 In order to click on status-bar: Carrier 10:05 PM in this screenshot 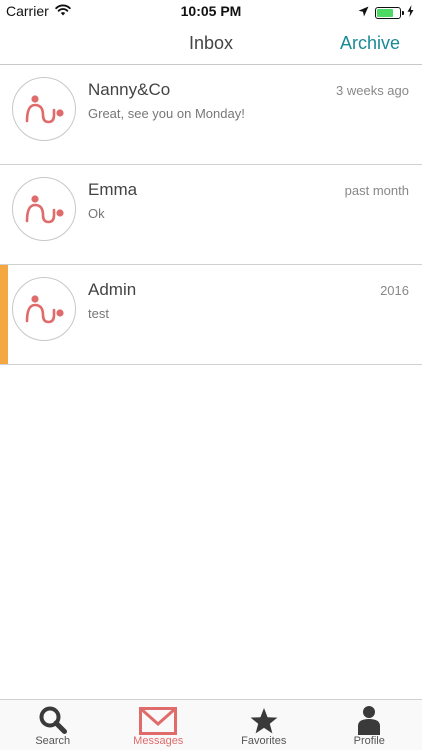, I will do `click(211, 11)`.